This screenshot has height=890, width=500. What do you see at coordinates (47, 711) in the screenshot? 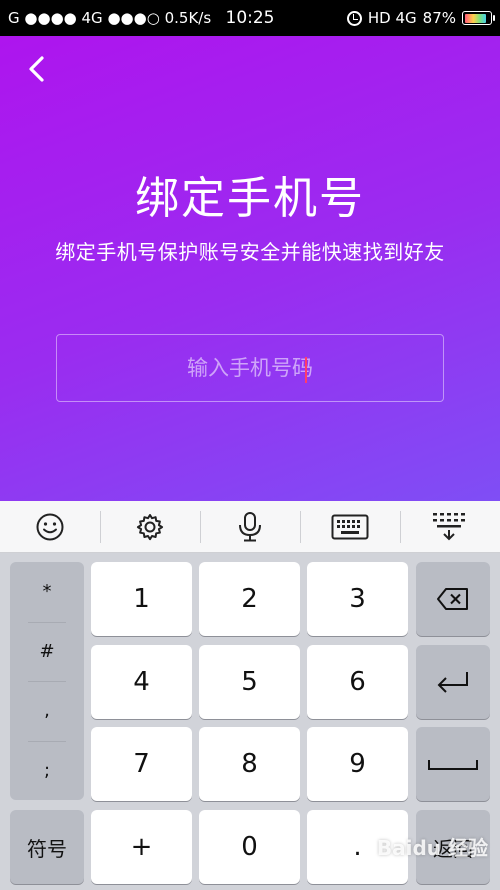
I see `symbol-key-comma: ,` at bounding box center [47, 711].